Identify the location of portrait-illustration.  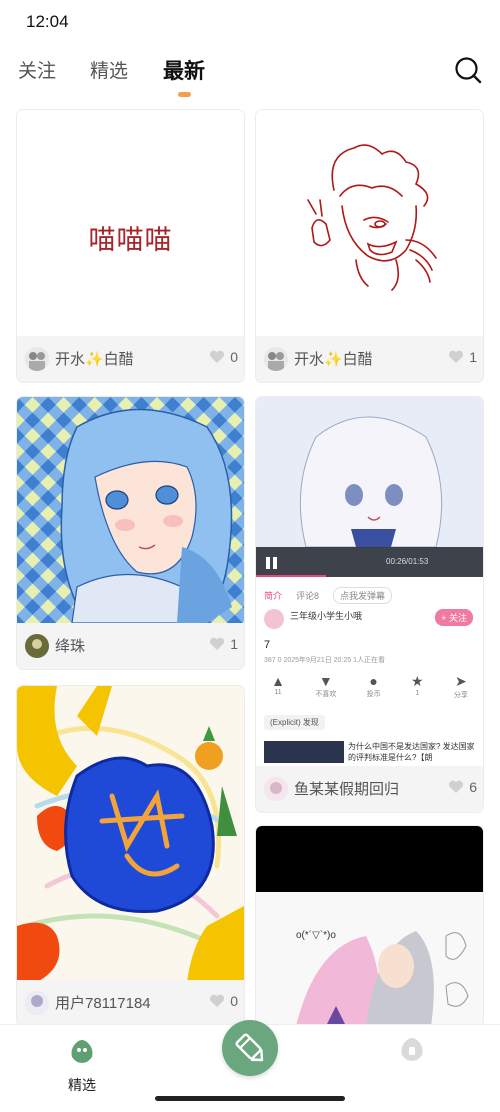
(130, 510).